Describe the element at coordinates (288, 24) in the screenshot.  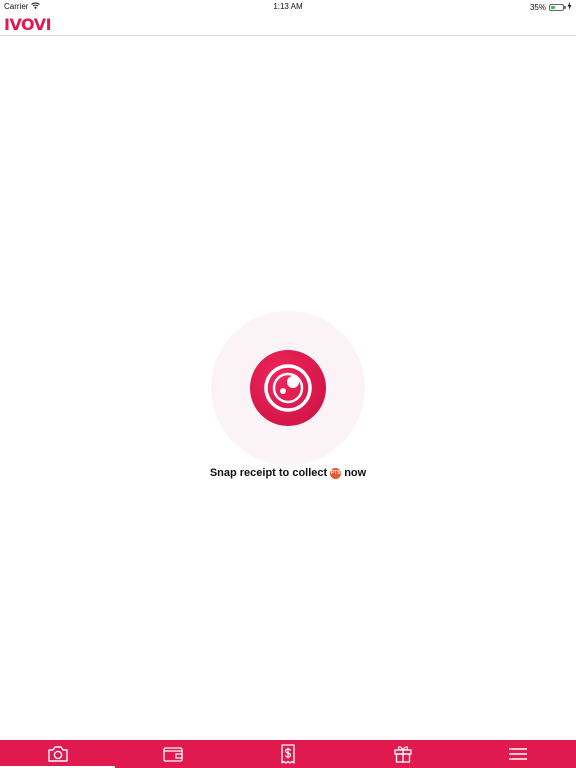
I see `app-header: IVOVI` at that location.